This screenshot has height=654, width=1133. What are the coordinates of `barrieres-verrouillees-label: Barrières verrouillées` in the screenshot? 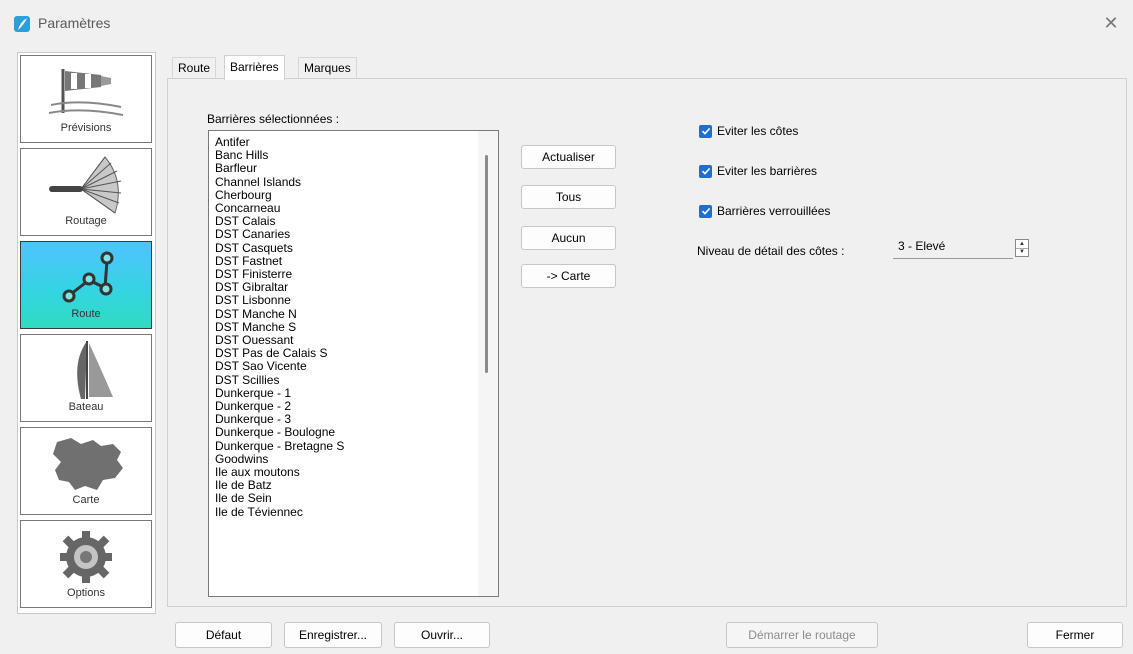 It's located at (774, 211).